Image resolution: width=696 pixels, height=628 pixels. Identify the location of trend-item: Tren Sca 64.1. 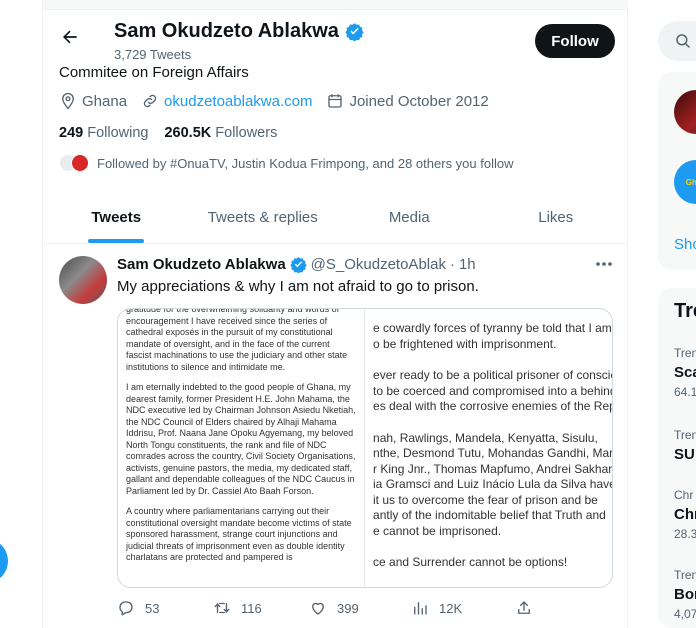
(685, 372).